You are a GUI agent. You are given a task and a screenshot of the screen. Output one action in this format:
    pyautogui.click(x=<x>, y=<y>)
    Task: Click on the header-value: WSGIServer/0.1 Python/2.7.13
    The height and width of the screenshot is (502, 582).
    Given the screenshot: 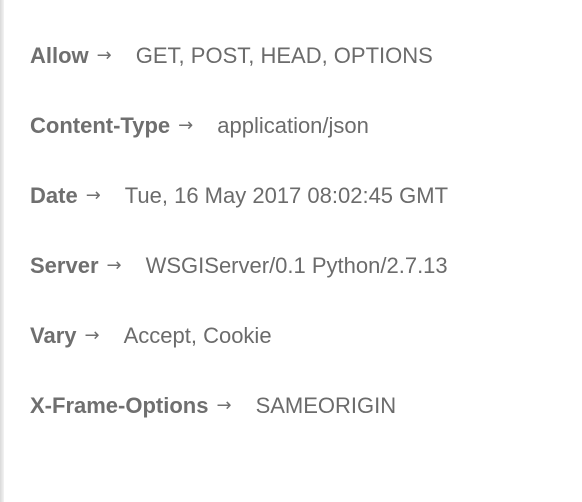 What is the action you would take?
    pyautogui.click(x=296, y=265)
    